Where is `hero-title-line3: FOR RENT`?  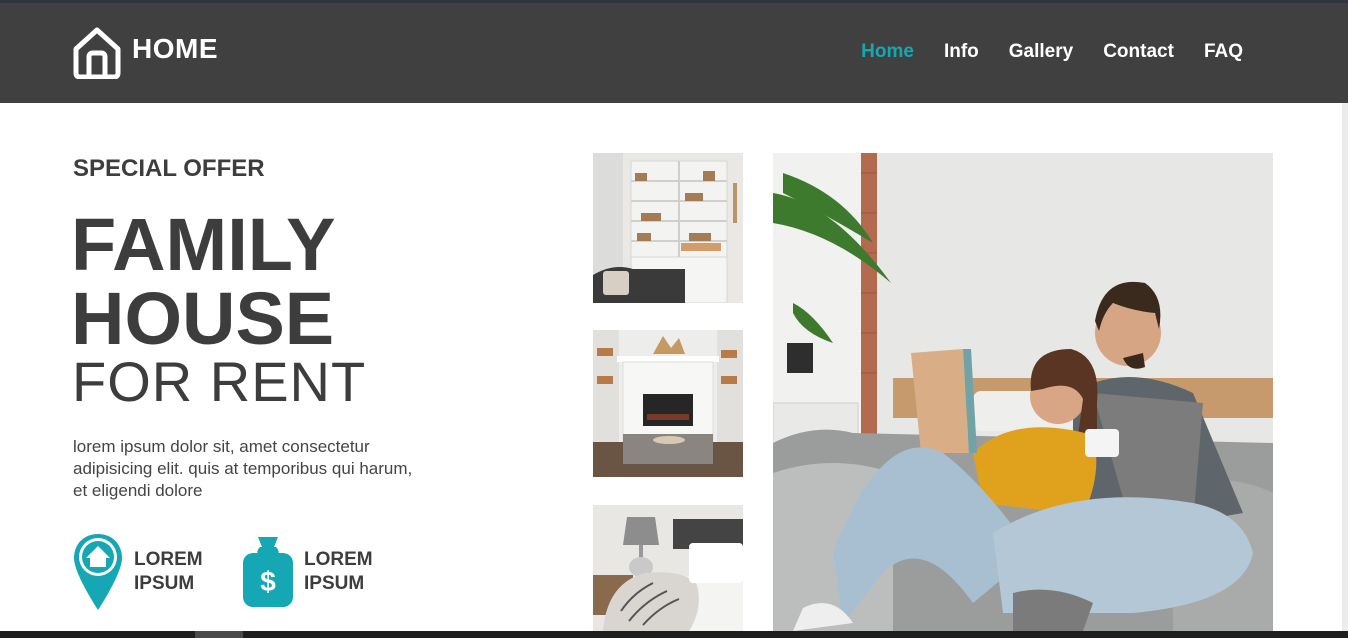 hero-title-line3: FOR RENT is located at coordinates (219, 381).